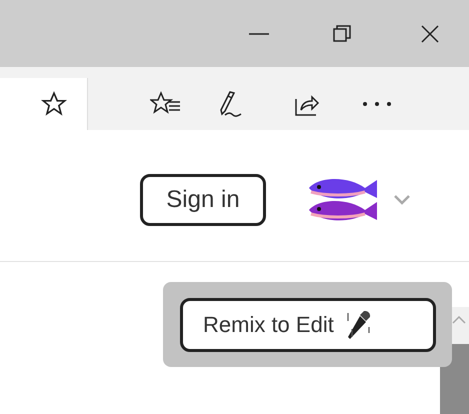  What do you see at coordinates (377, 104) in the screenshot?
I see `more-icon` at bounding box center [377, 104].